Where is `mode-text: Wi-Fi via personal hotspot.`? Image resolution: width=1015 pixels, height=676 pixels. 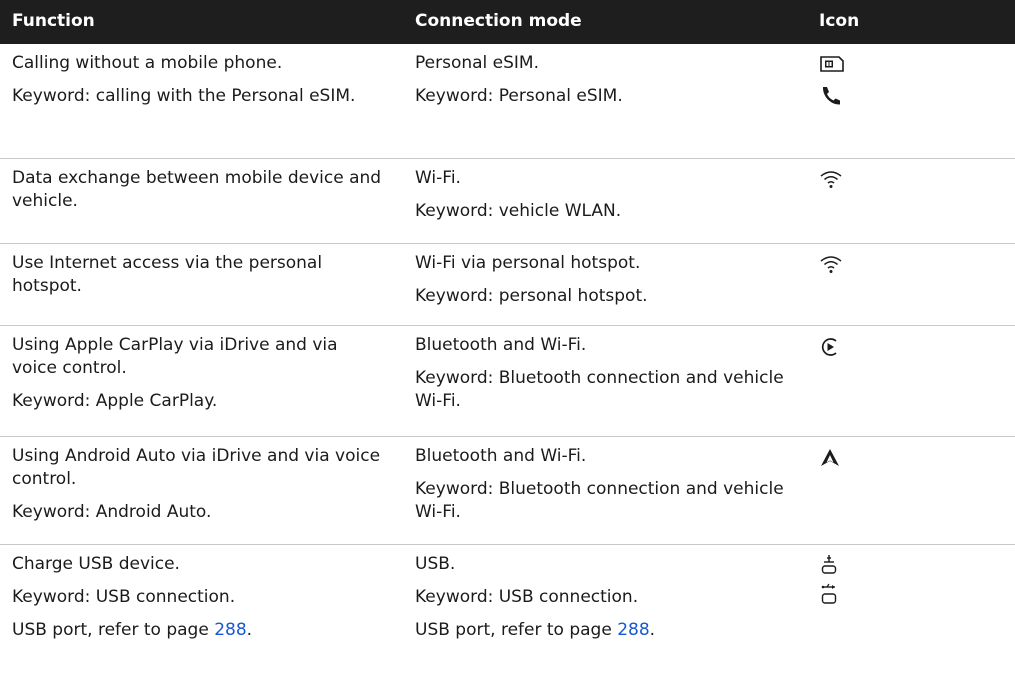
mode-text: Wi-Fi via personal hotspot. is located at coordinates (528, 263).